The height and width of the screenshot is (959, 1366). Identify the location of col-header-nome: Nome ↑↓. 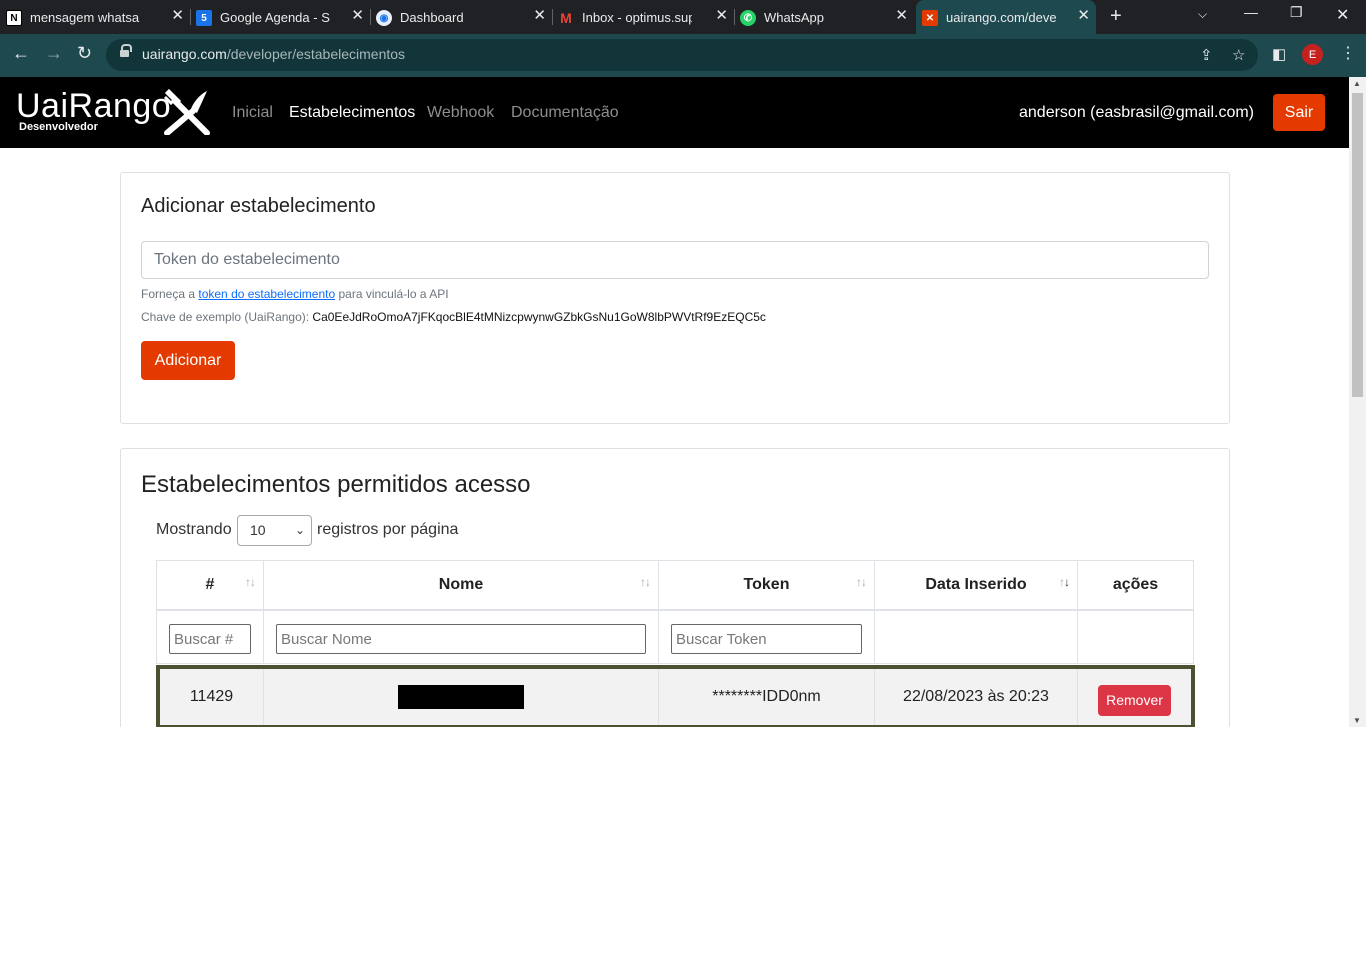
(461, 585).